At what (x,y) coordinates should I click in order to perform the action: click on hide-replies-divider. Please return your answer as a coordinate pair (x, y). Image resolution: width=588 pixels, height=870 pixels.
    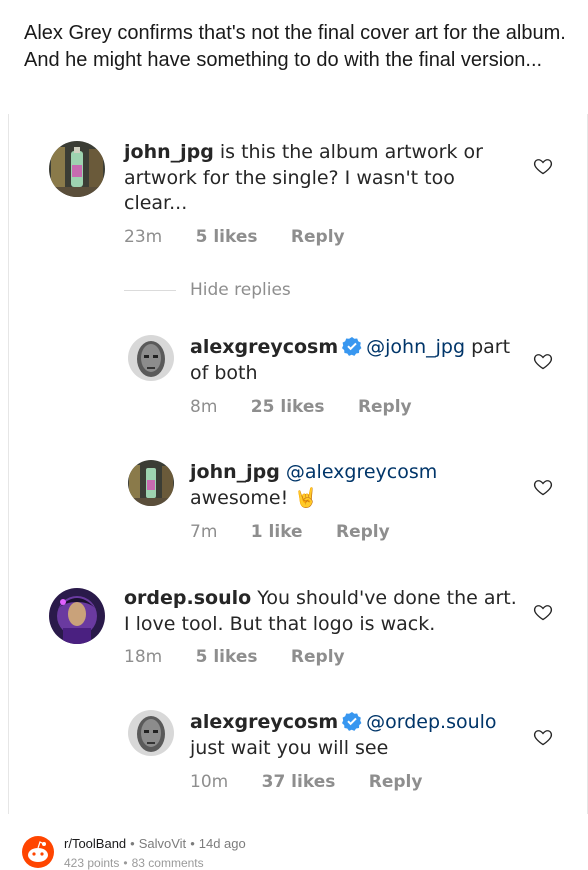
    Looking at the image, I should click on (150, 290).